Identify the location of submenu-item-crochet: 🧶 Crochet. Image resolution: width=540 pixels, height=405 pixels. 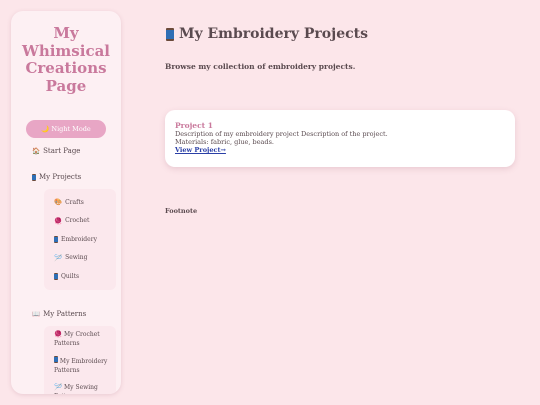
(85, 221).